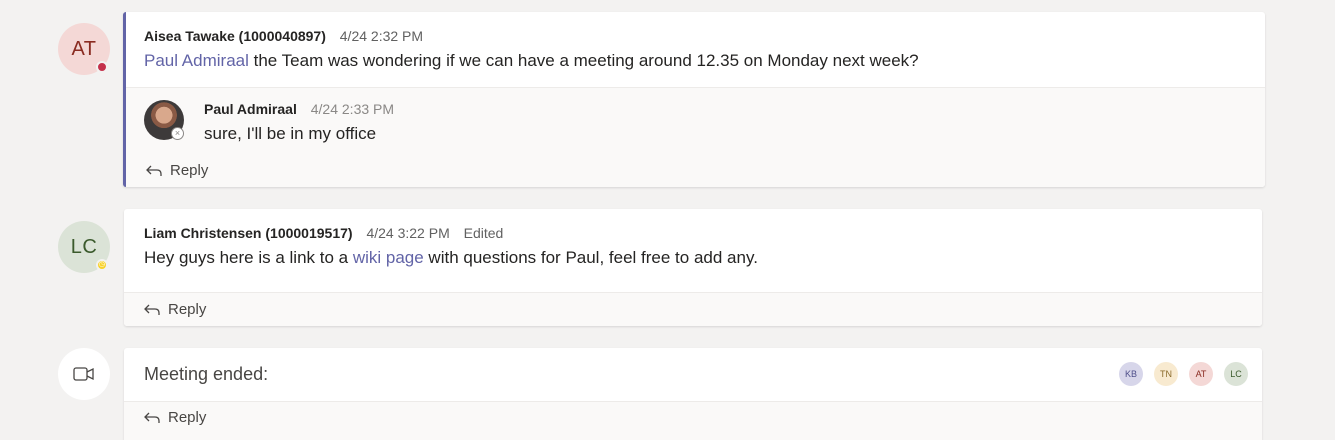 Image resolution: width=1335 pixels, height=440 pixels. Describe the element at coordinates (381, 36) in the screenshot. I see `message-timestamp: 4/24 2:32 PM` at that location.